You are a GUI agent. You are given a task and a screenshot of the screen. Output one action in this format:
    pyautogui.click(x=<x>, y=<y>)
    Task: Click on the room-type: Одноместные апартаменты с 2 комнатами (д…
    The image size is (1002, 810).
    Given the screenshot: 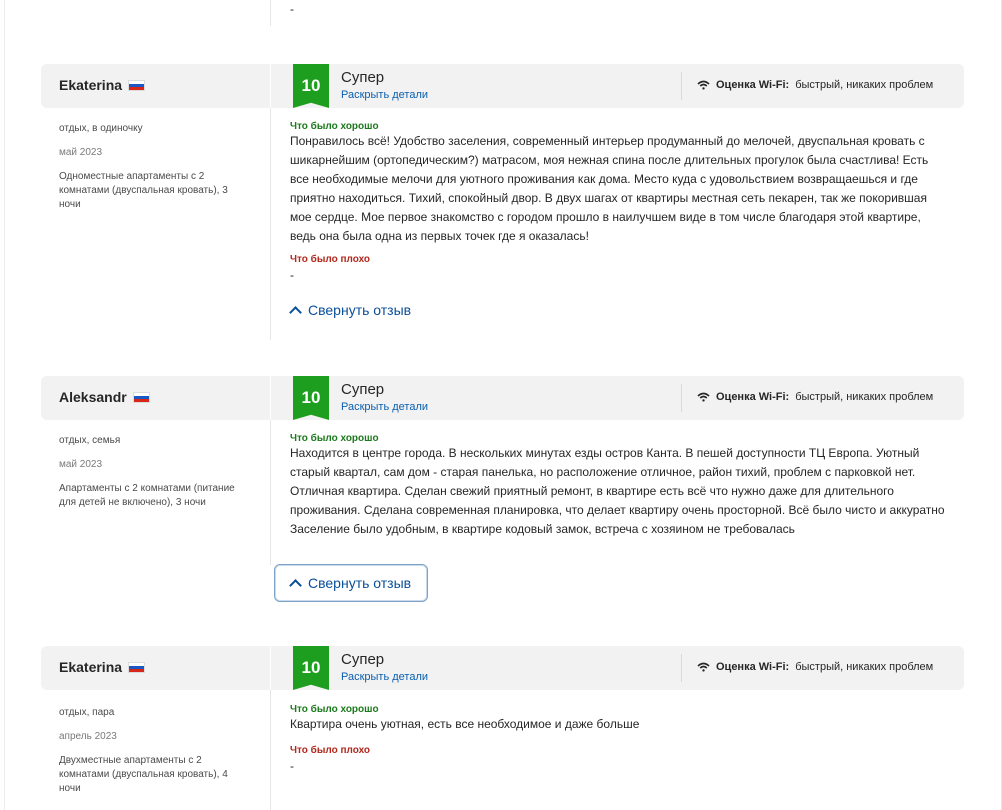 What is the action you would take?
    pyautogui.click(x=143, y=190)
    